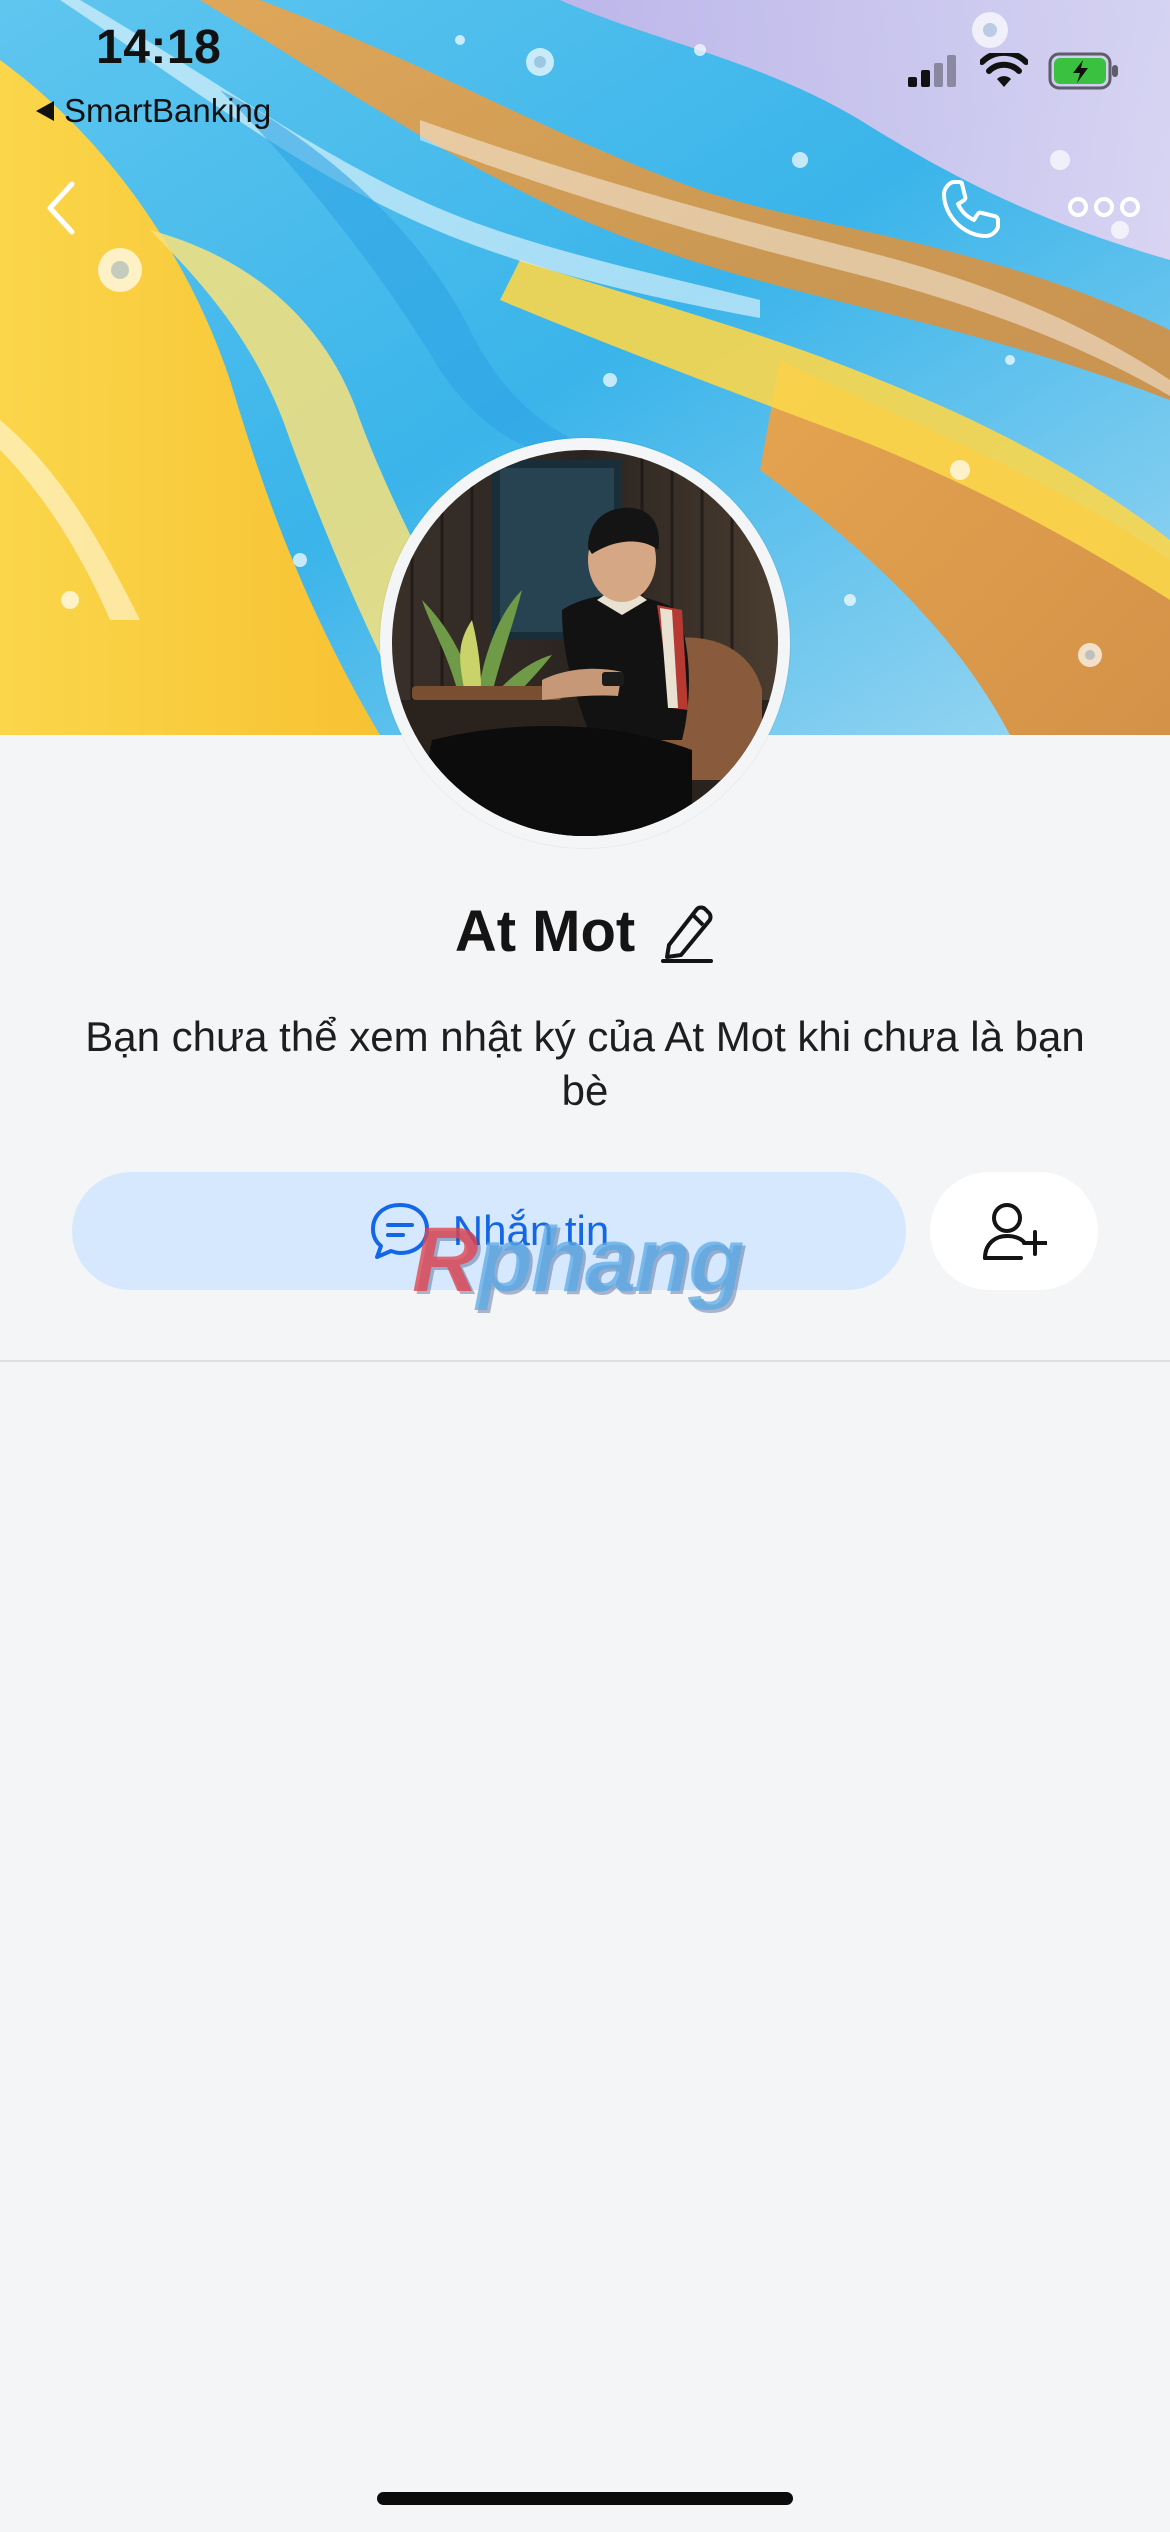  What do you see at coordinates (686, 932) in the screenshot?
I see `pencil-icon` at bounding box center [686, 932].